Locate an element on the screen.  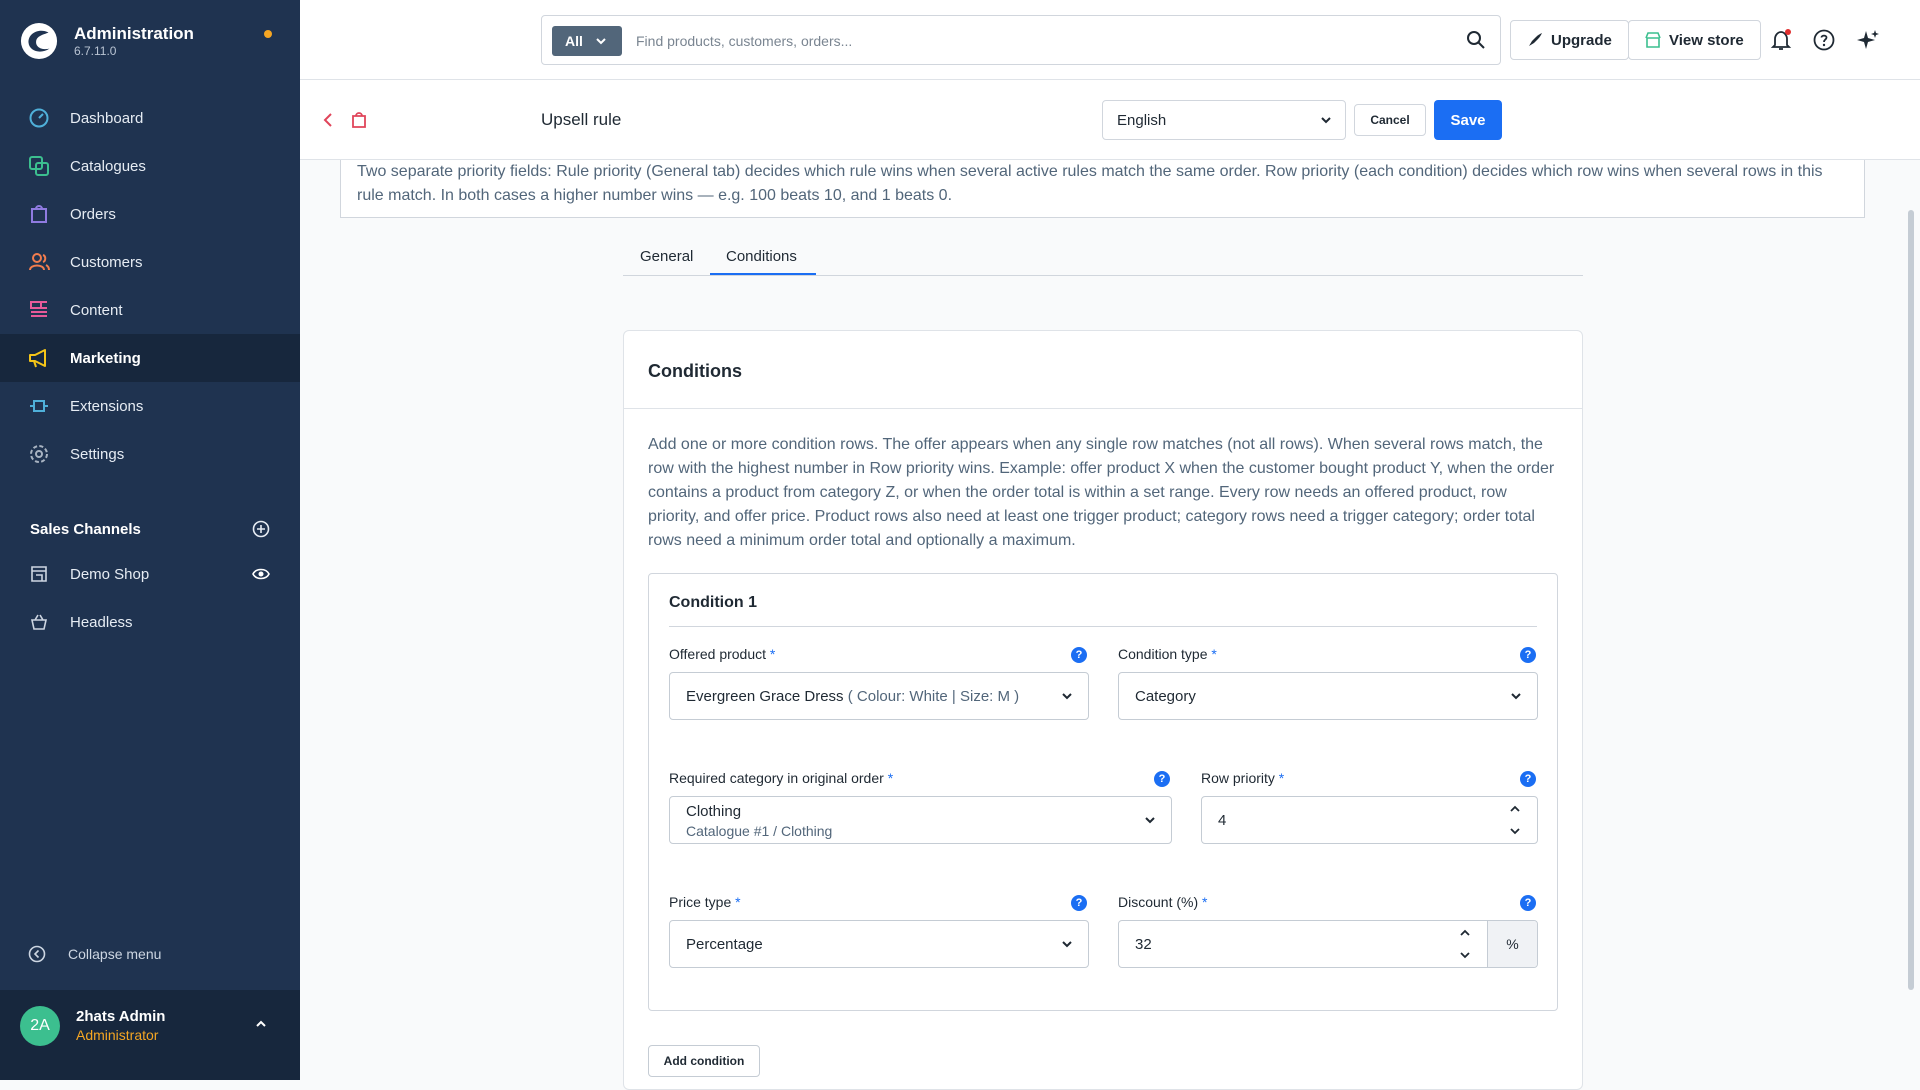
sidebar-item-marketing: Marketing is located at coordinates (150, 358).